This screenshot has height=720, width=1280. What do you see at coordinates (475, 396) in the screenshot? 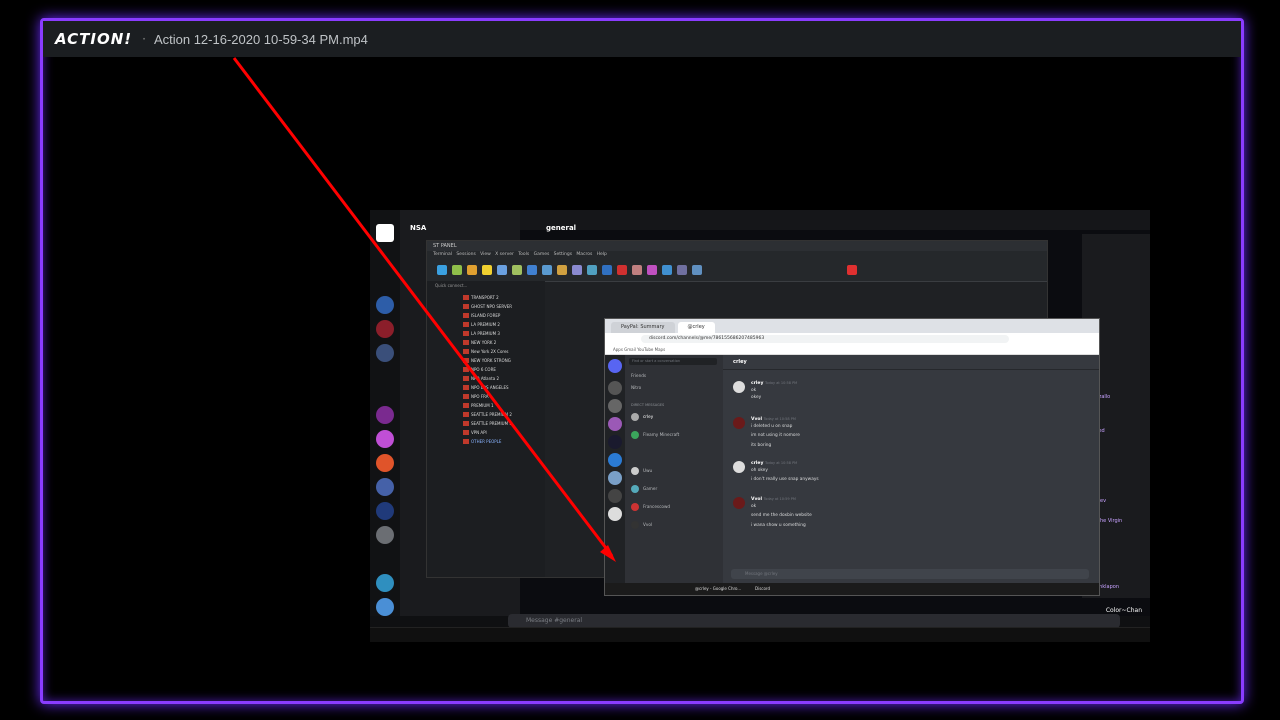
I see `session-item: NPO FRA` at bounding box center [475, 396].